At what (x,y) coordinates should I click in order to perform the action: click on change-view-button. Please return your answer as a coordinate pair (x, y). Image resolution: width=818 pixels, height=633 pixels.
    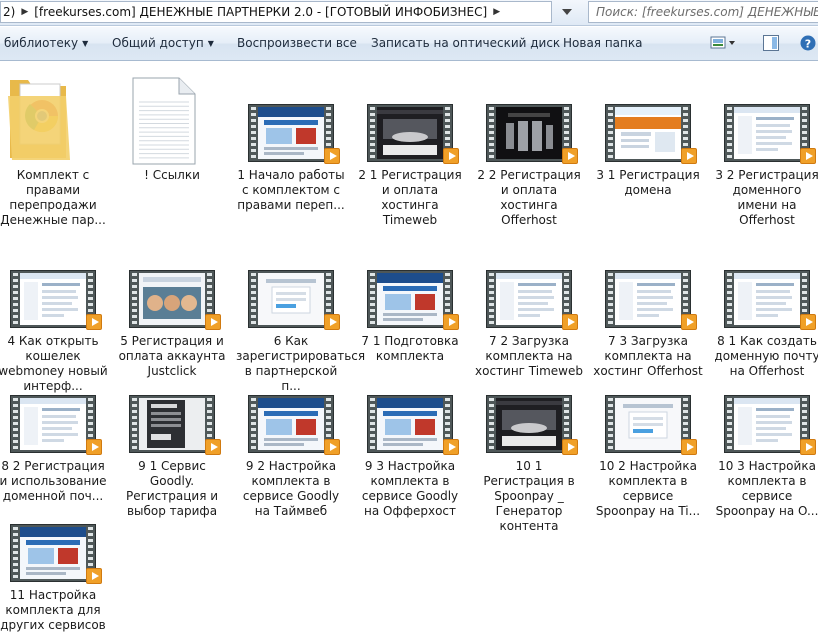
    Looking at the image, I should click on (723, 44).